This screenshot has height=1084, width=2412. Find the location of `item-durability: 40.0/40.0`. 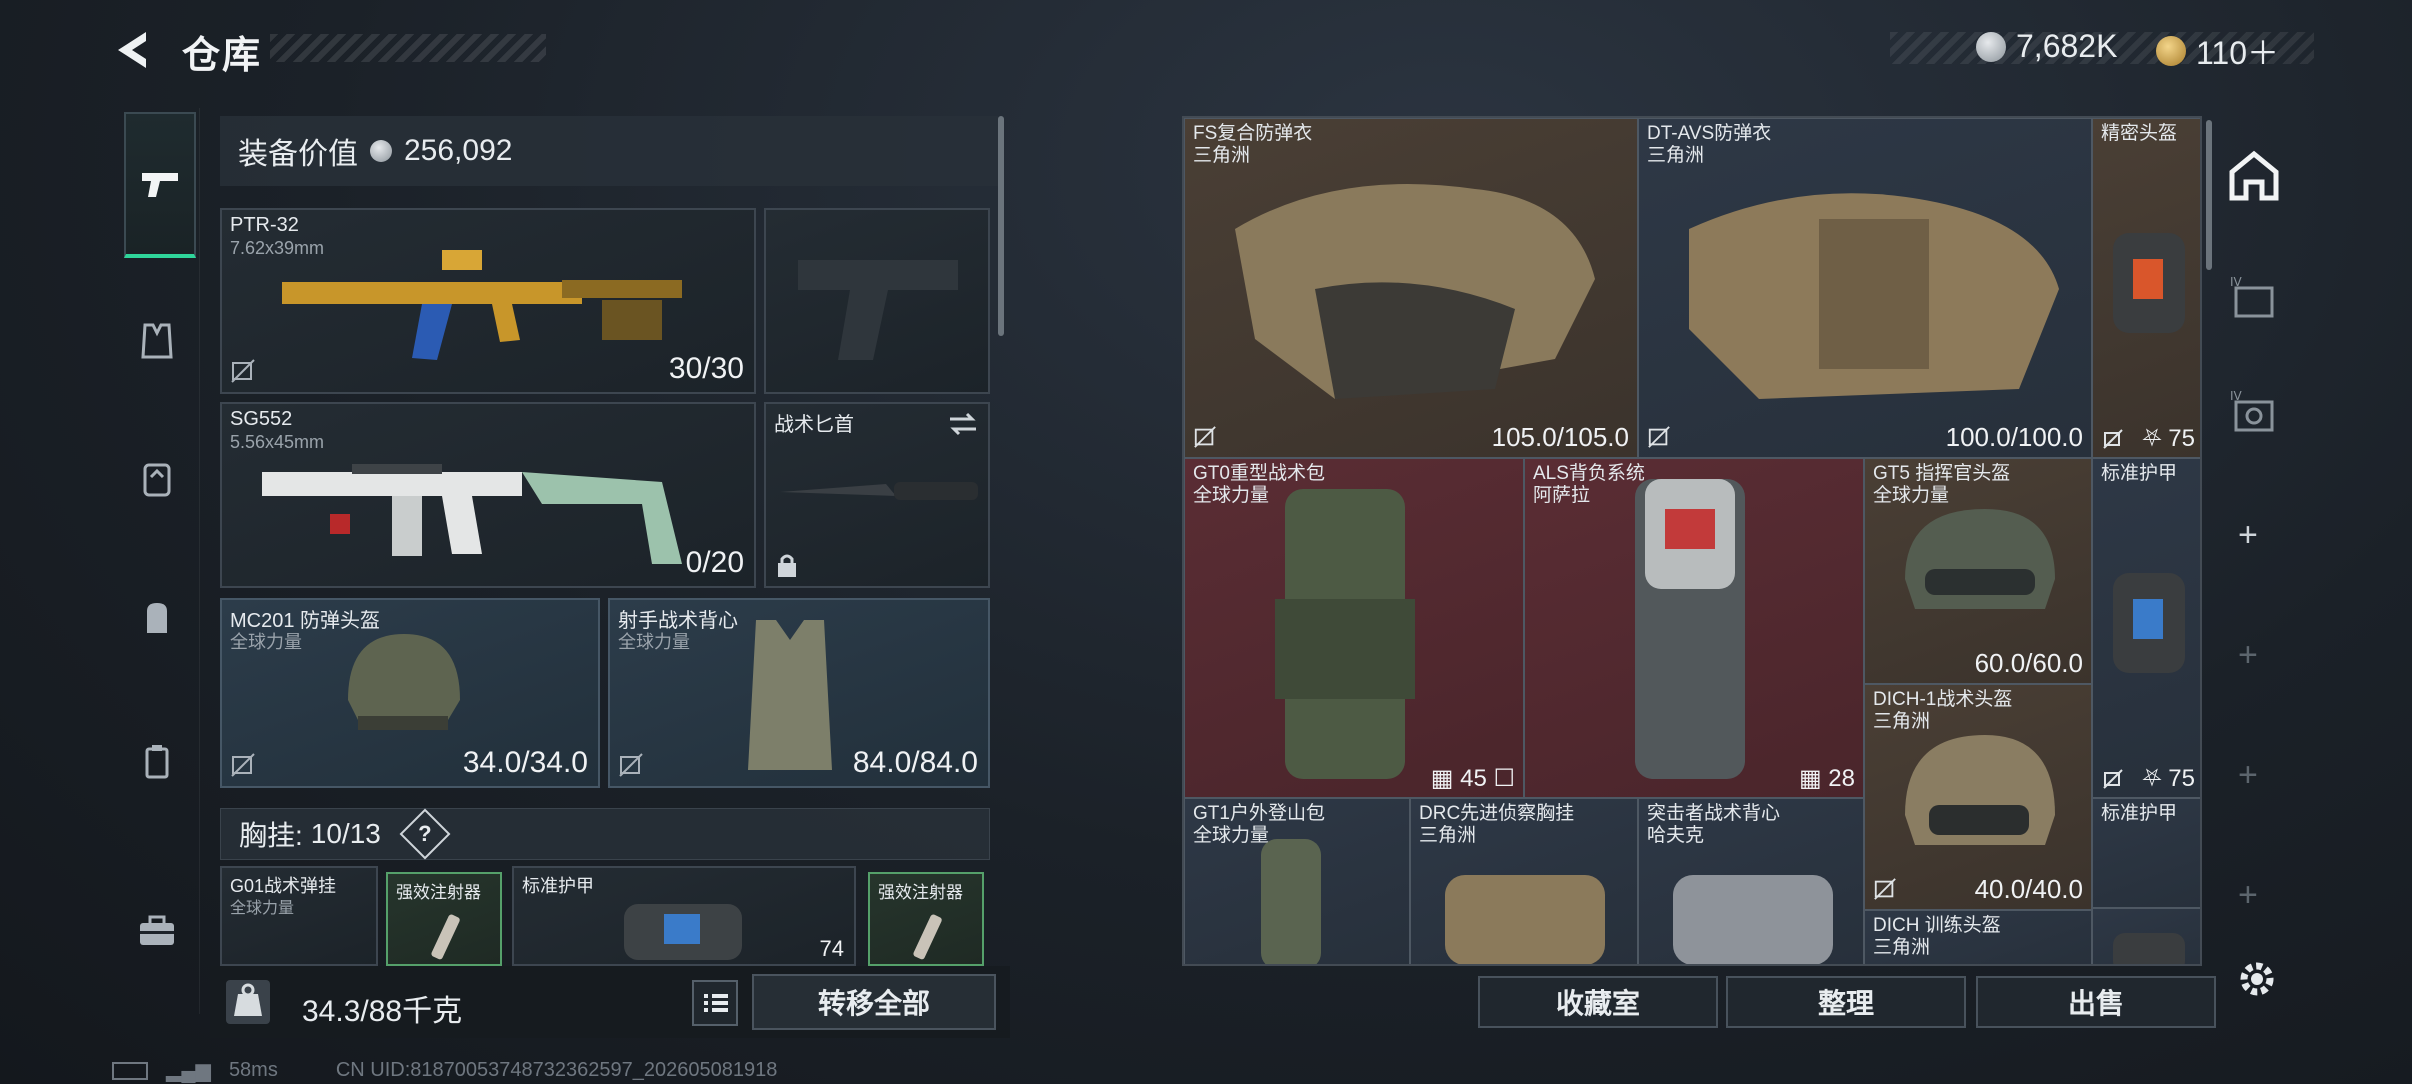

item-durability: 40.0/40.0 is located at coordinates (2028, 889).